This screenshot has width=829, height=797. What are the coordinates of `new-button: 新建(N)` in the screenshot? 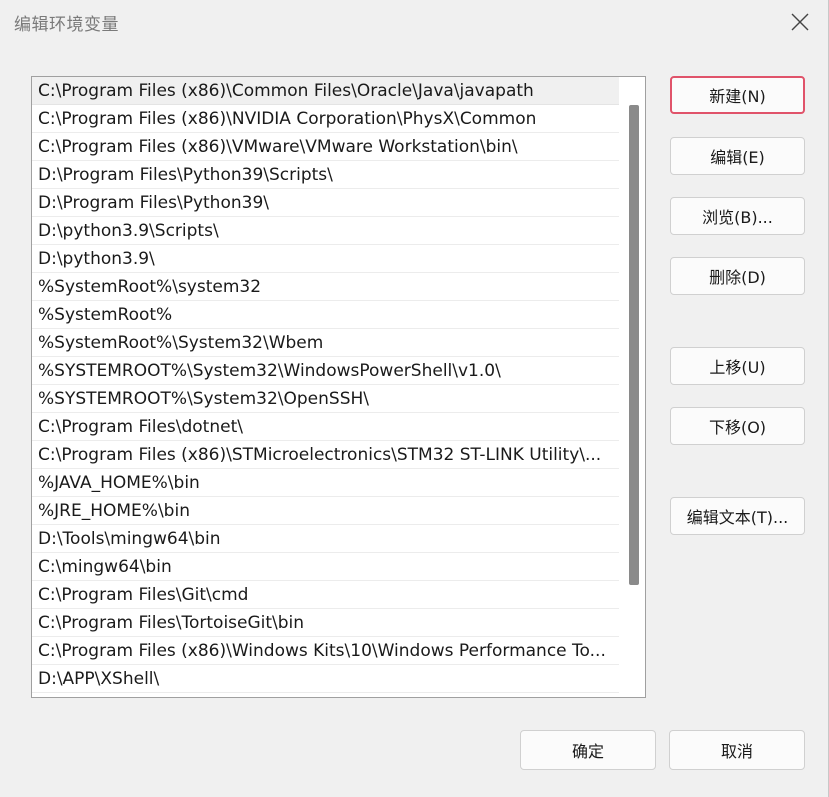 It's located at (737, 95).